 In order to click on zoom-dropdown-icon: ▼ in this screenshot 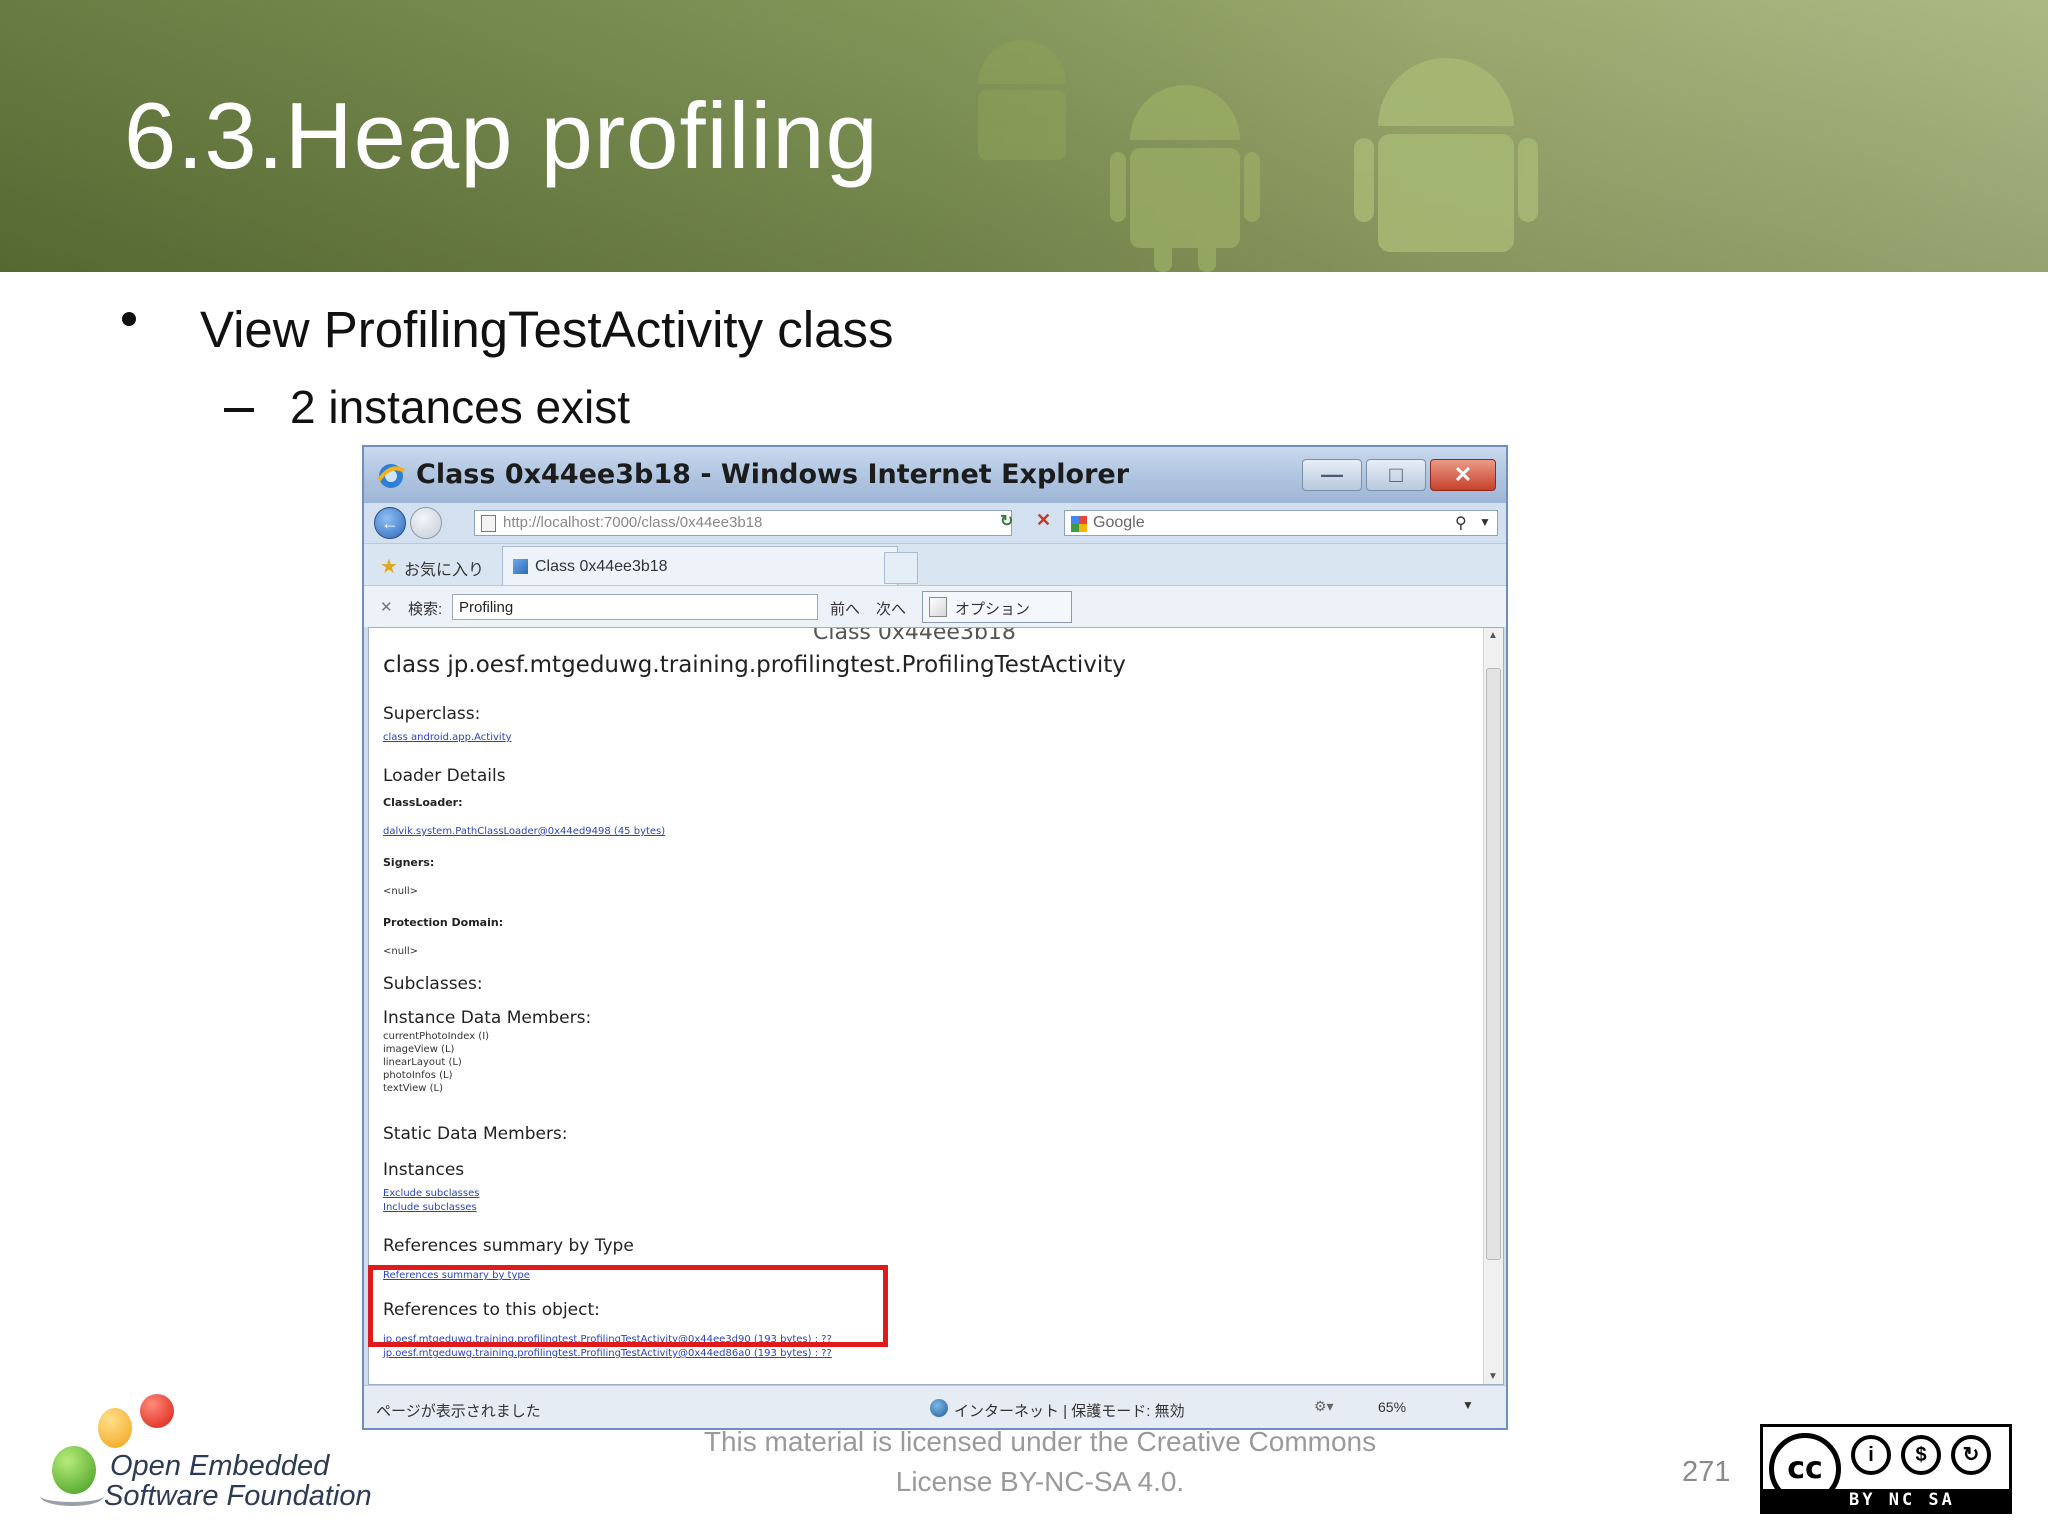, I will do `click(1468, 1405)`.